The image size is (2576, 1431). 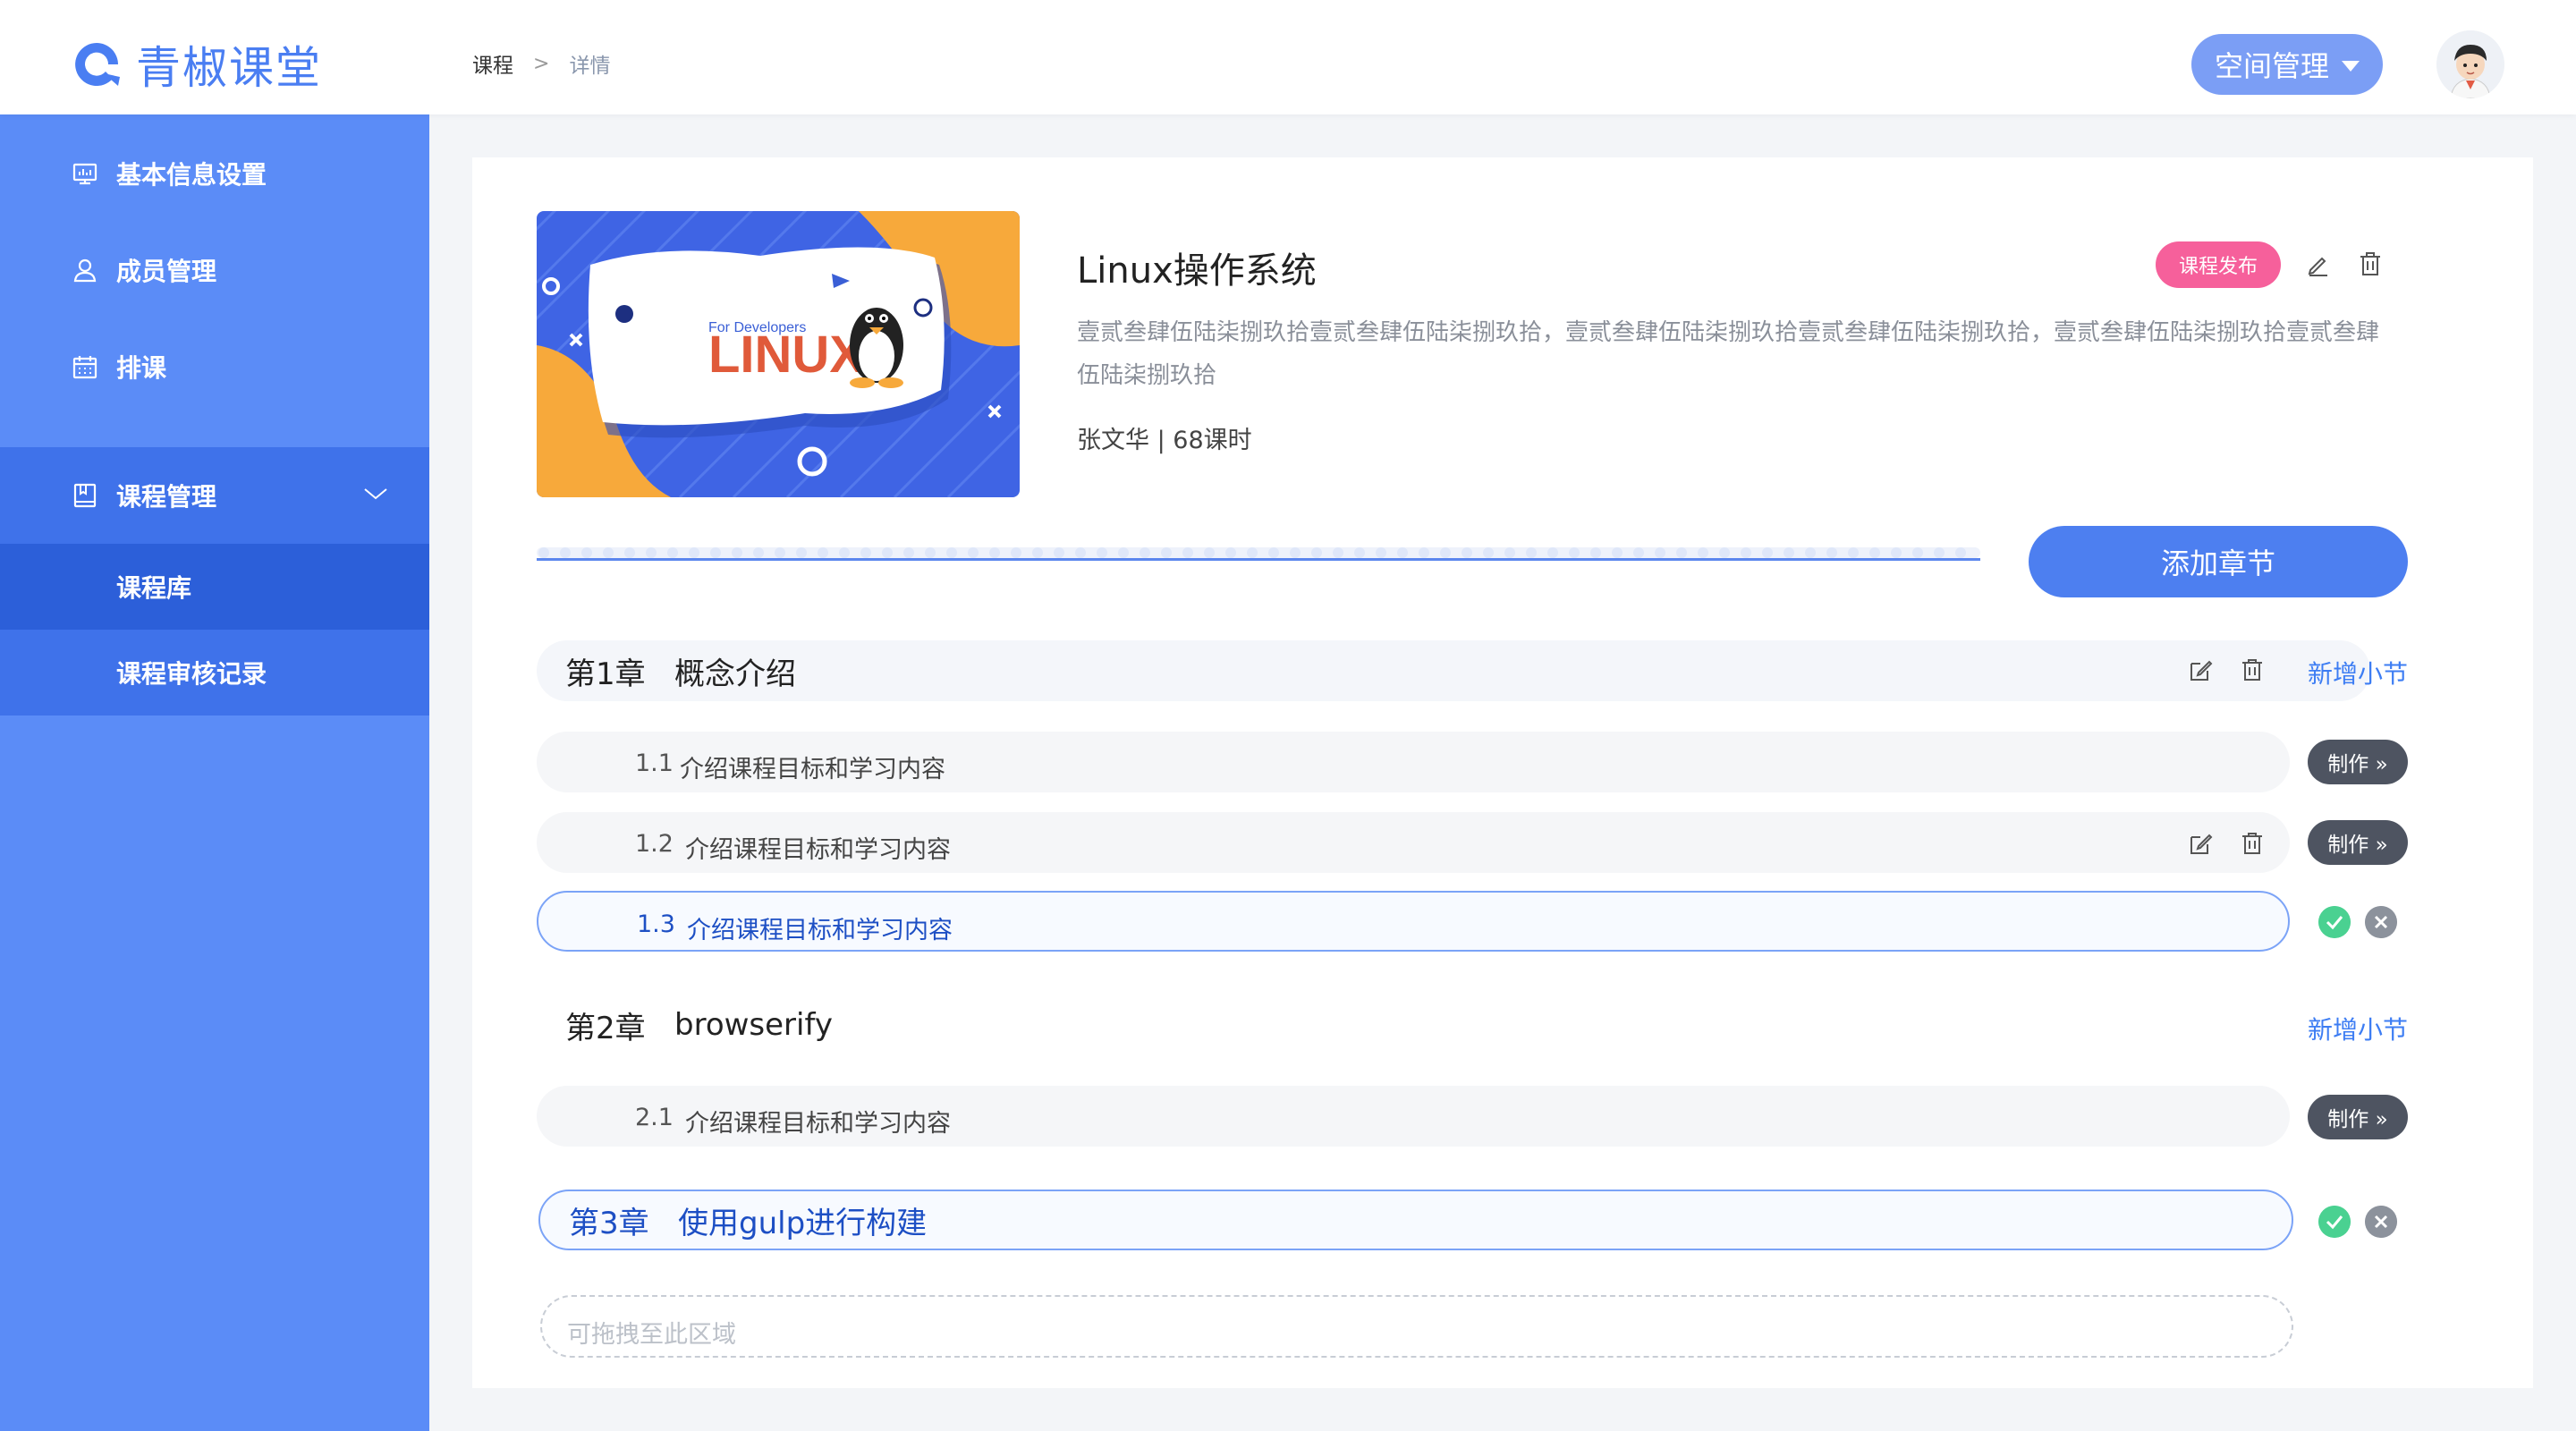 I want to click on section-row: 2.1 介绍课程目标和学习内容, so click(x=1413, y=1117).